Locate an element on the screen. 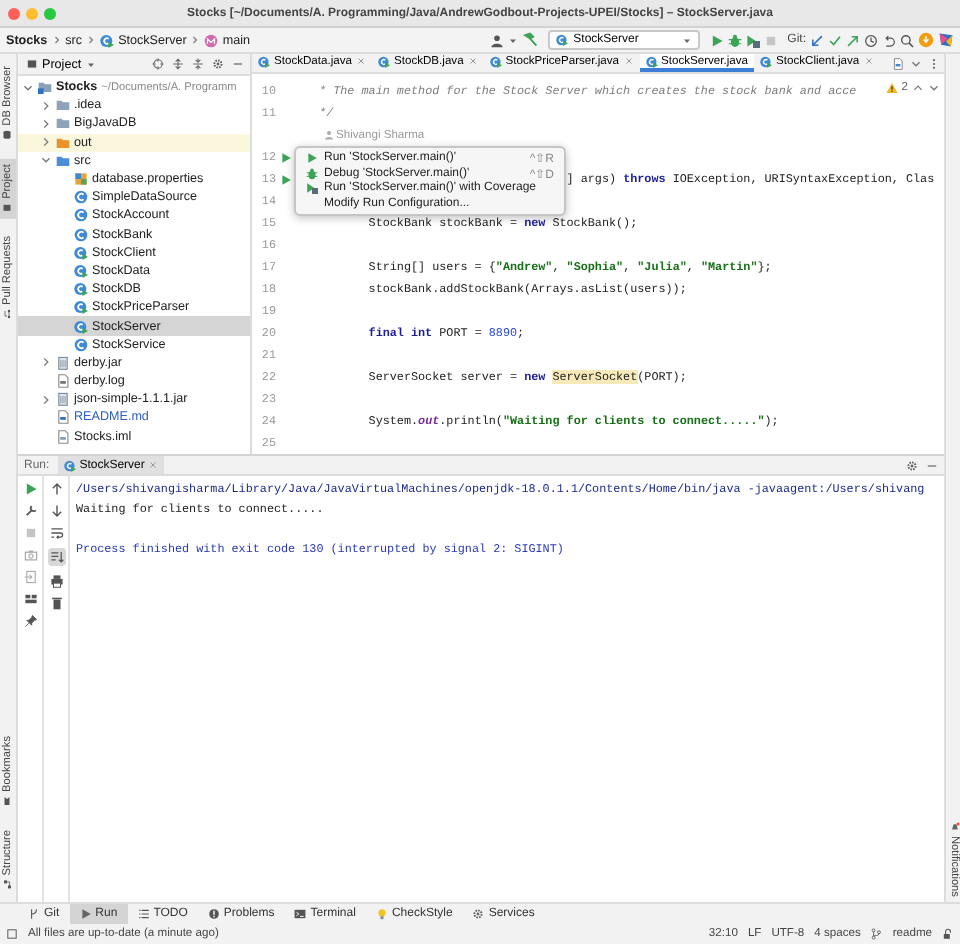 The width and height of the screenshot is (960, 944). collapse-all-icon is located at coordinates (198, 64).